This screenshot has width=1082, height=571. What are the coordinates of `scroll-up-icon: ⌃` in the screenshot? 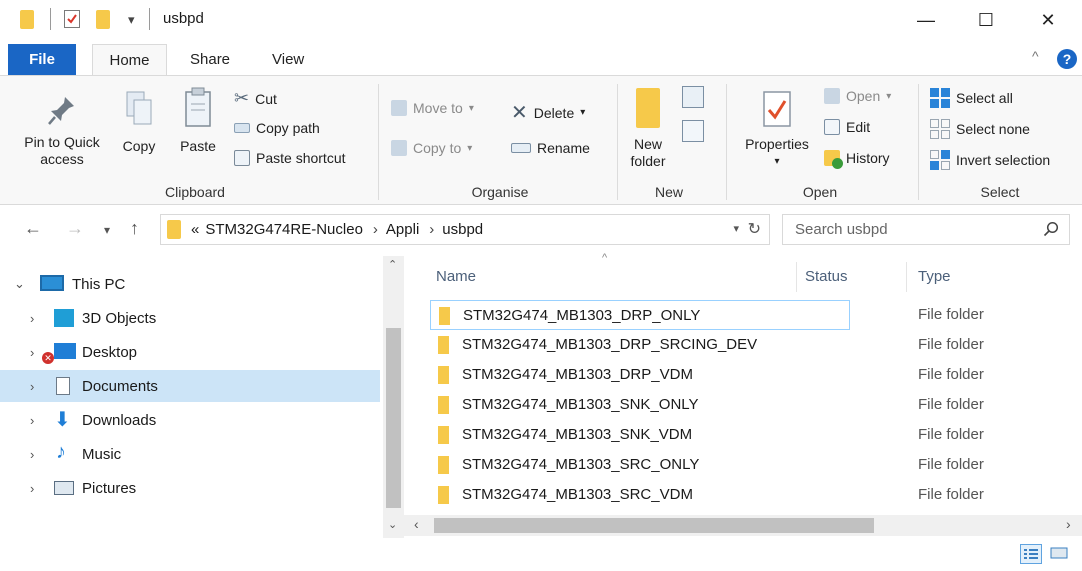 It's located at (392, 264).